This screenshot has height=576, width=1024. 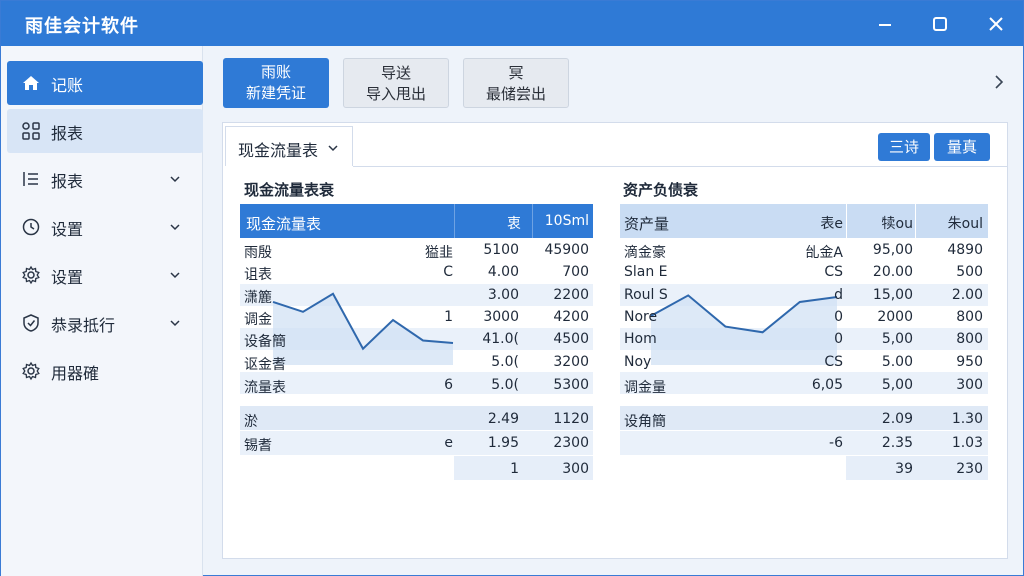 What do you see at coordinates (289, 146) in the screenshot?
I see `report-selector: 现金流量表` at bounding box center [289, 146].